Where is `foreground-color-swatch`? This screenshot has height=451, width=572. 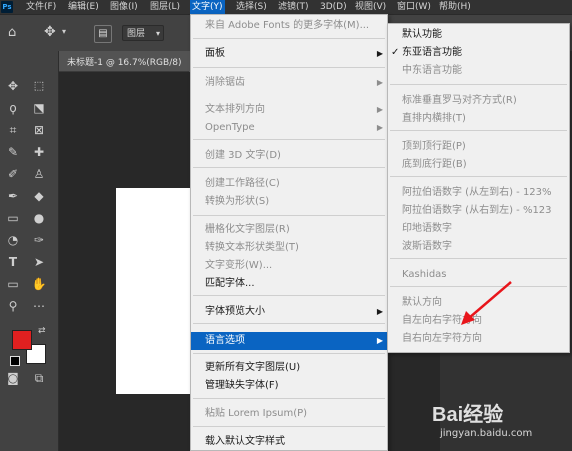 foreground-color-swatch is located at coordinates (22, 340).